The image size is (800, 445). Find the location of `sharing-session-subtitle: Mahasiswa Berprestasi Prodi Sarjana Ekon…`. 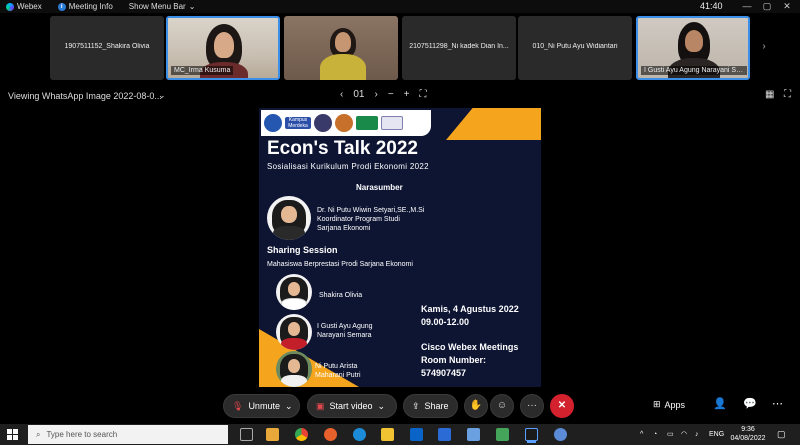

sharing-session-subtitle: Mahasiswa Berprestasi Prodi Sarjana Ekon… is located at coordinates (340, 264).